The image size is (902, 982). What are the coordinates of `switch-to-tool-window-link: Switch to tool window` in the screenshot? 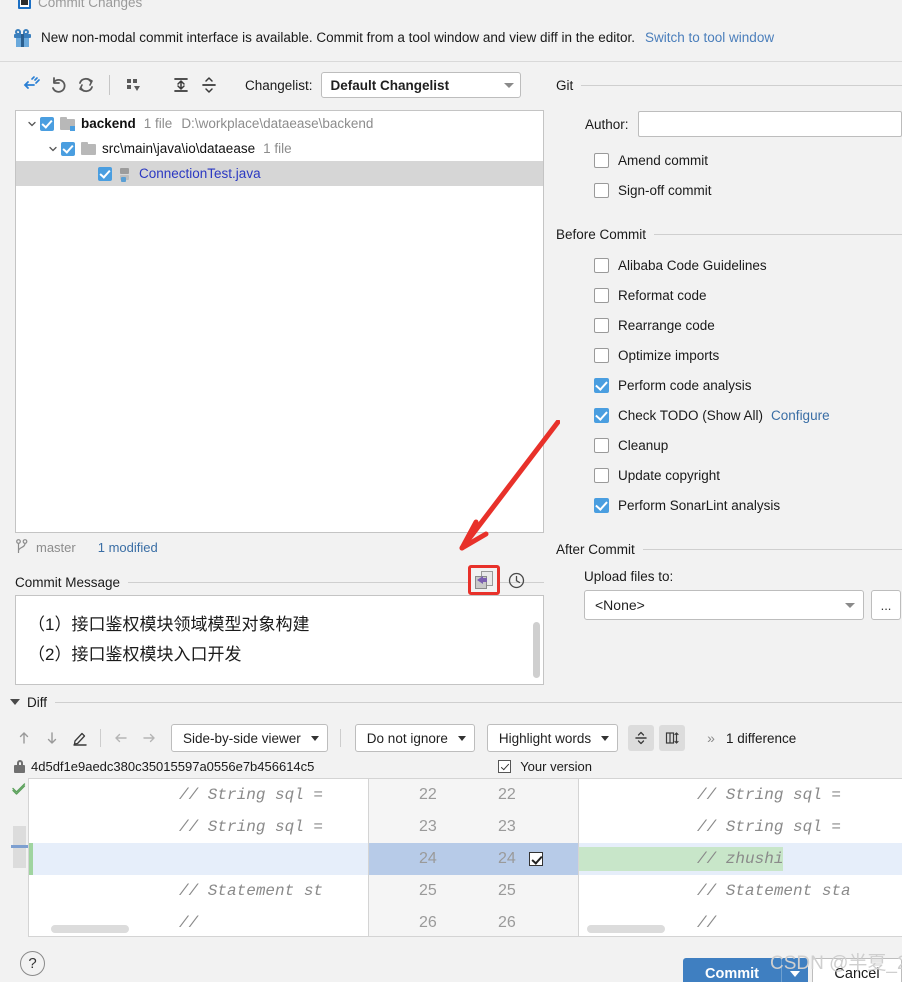 It's located at (709, 37).